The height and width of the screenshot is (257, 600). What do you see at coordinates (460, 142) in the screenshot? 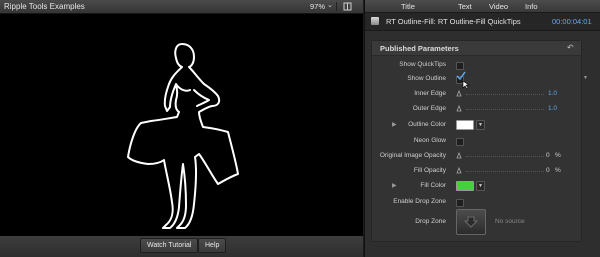
I see `neon-glow-checkbox` at bounding box center [460, 142].